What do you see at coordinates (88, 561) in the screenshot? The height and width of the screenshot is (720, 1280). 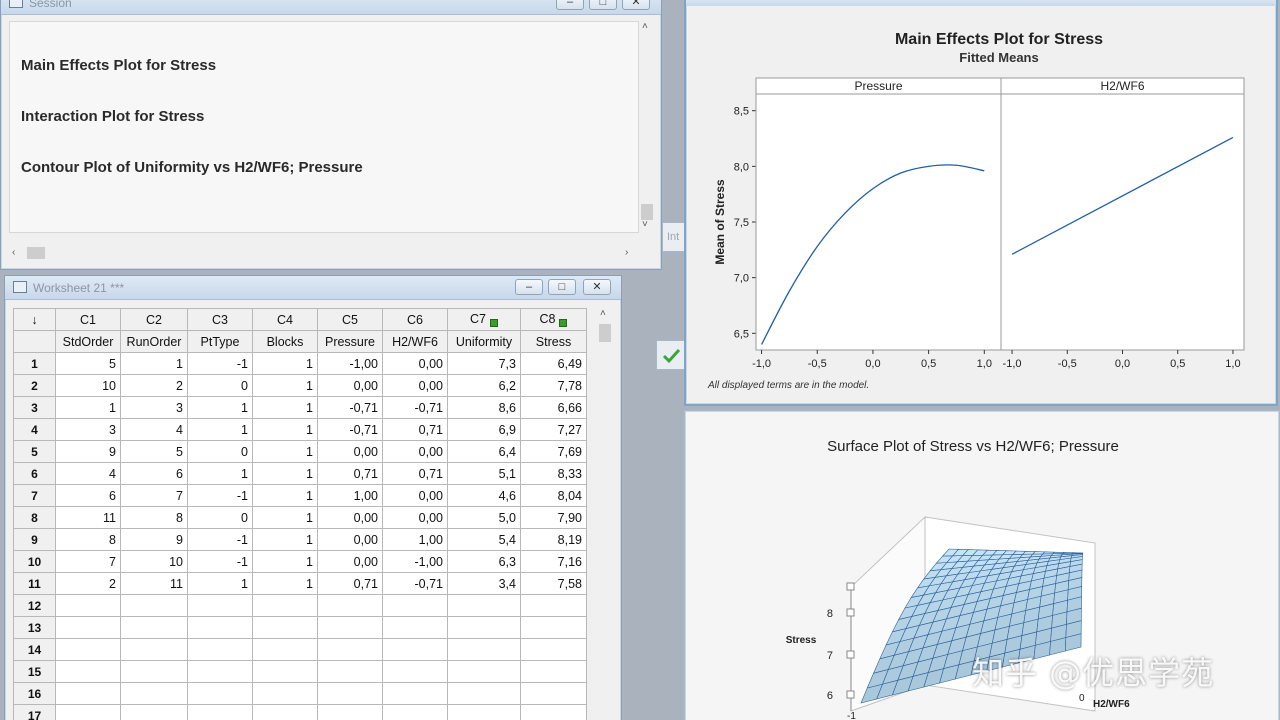 I see `table-cell: 7` at bounding box center [88, 561].